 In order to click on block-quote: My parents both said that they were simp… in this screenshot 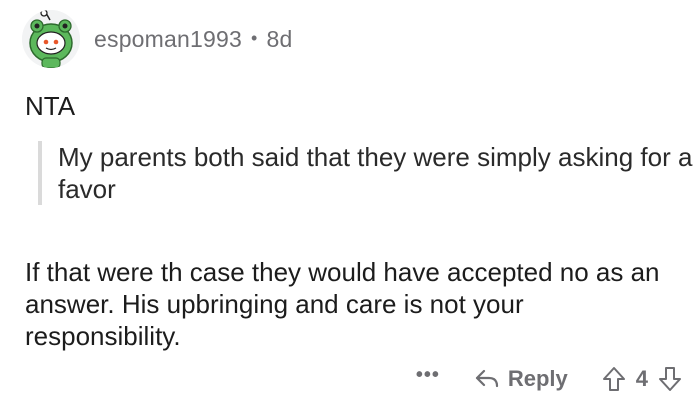, I will do `click(368, 173)`.